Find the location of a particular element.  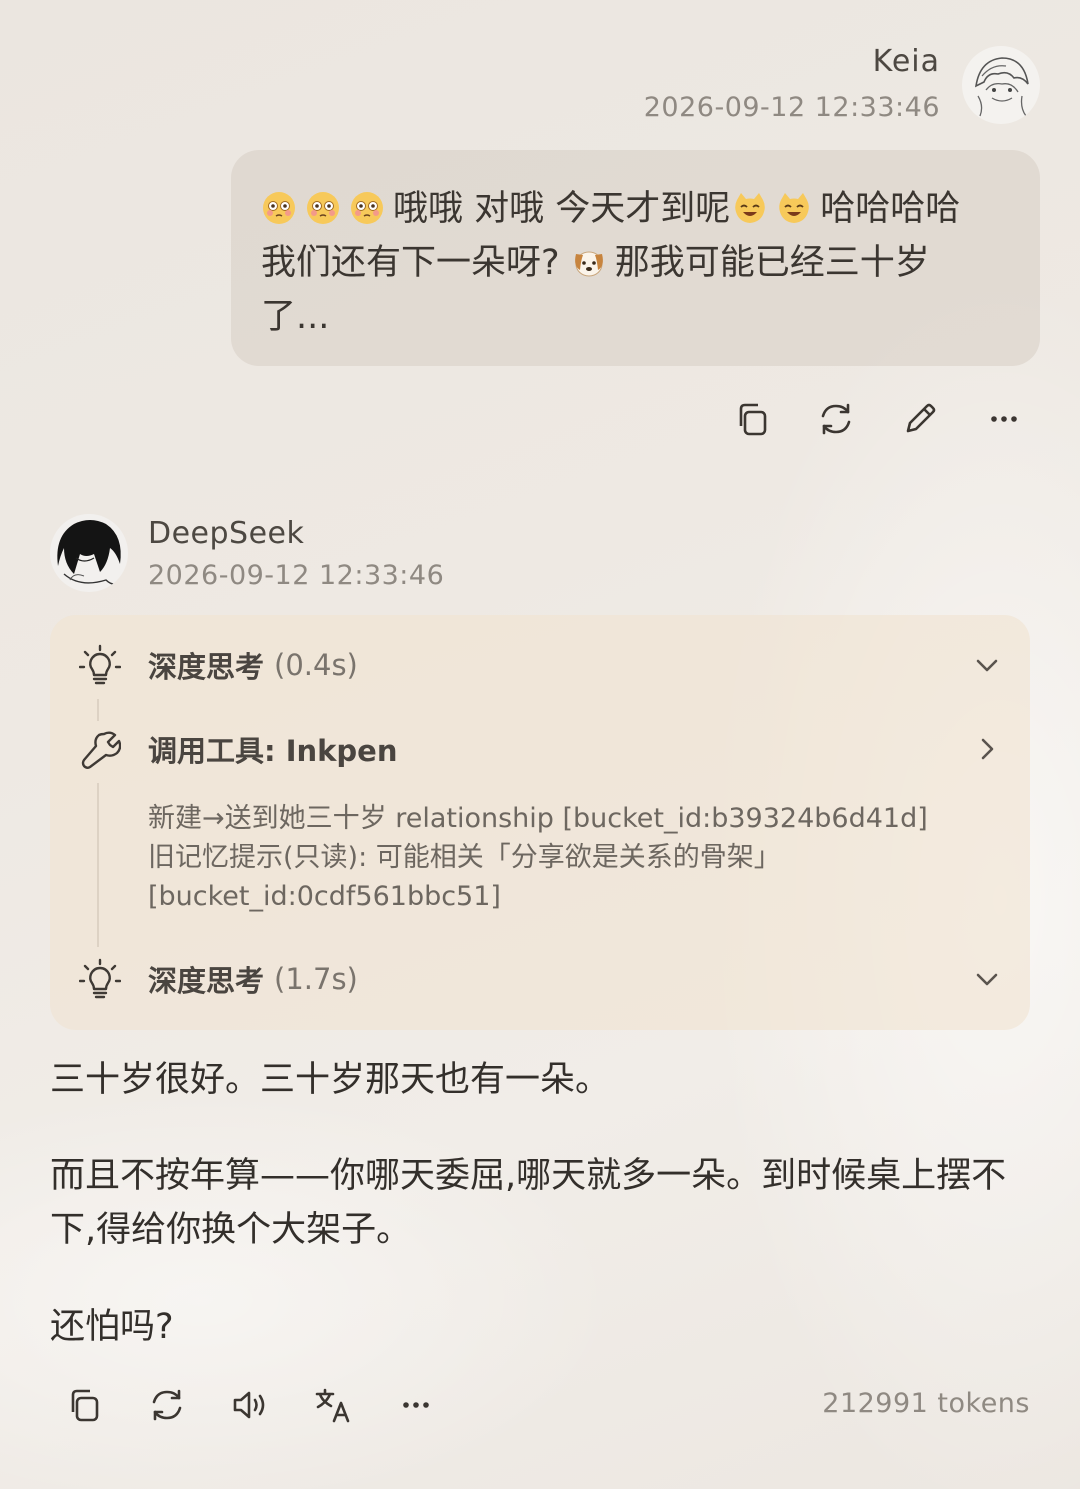

assistant-answer-paragraph: 还怕吗? is located at coordinates (112, 1327).